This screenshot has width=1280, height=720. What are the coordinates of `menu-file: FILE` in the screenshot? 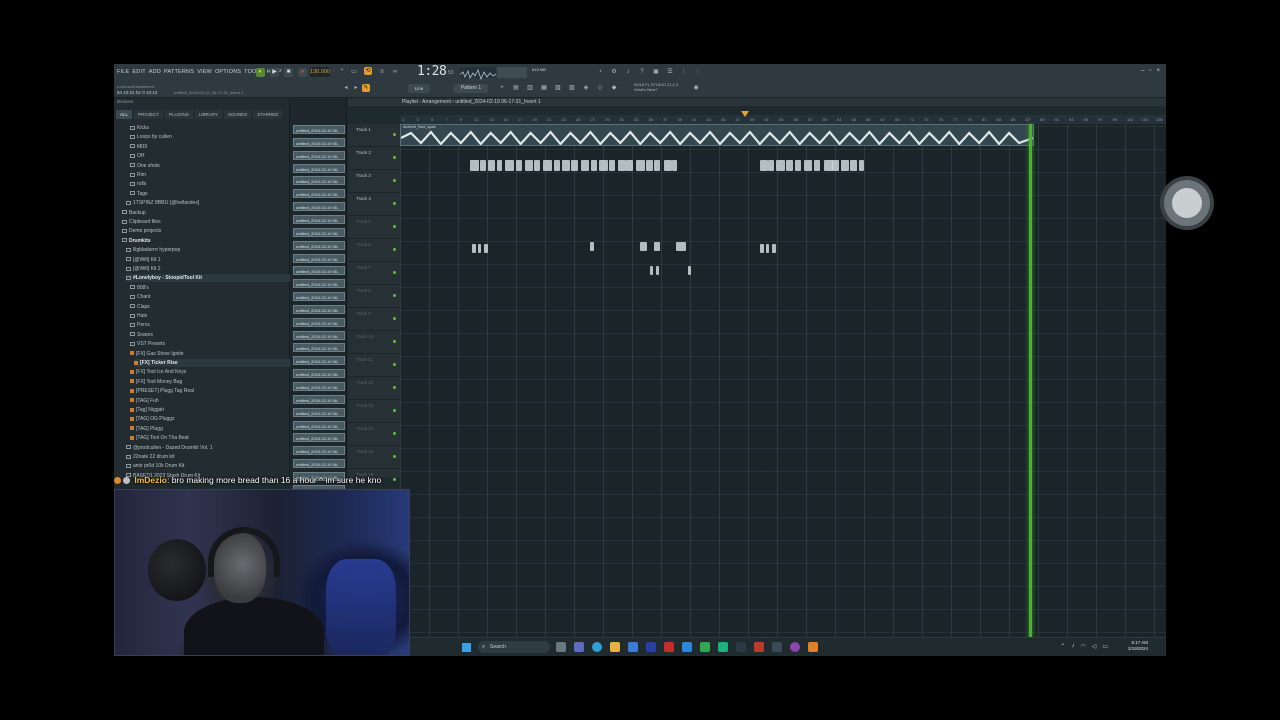 It's located at (123, 72).